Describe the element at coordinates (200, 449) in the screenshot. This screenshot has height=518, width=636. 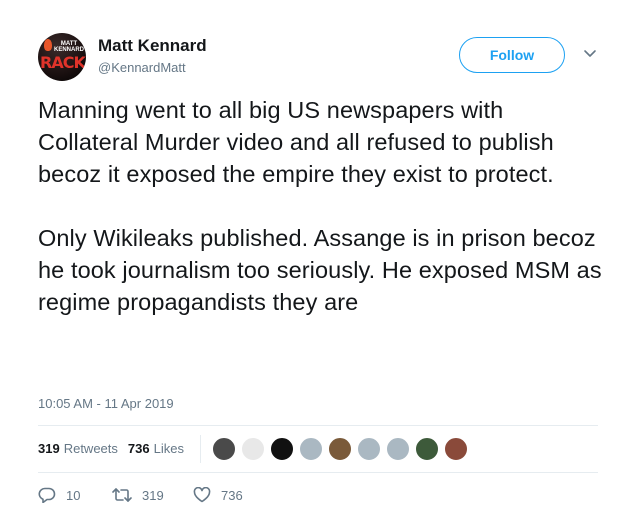
I see `stats-separator` at that location.